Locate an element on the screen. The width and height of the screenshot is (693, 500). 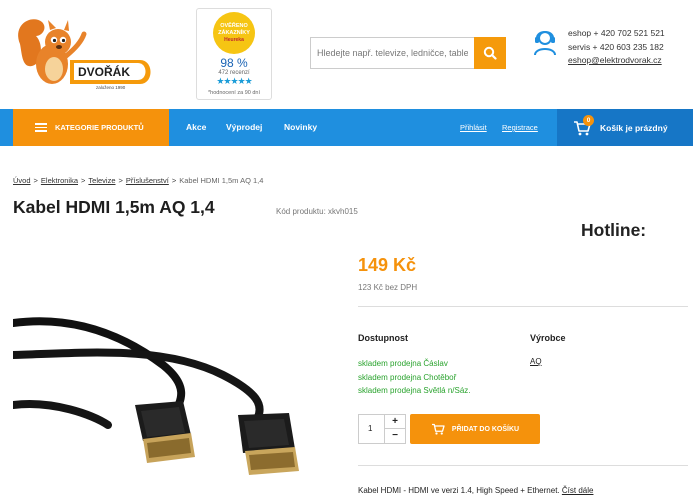
categories-label: KATEGORIE PRODUKTŮ is located at coordinates (99, 127).